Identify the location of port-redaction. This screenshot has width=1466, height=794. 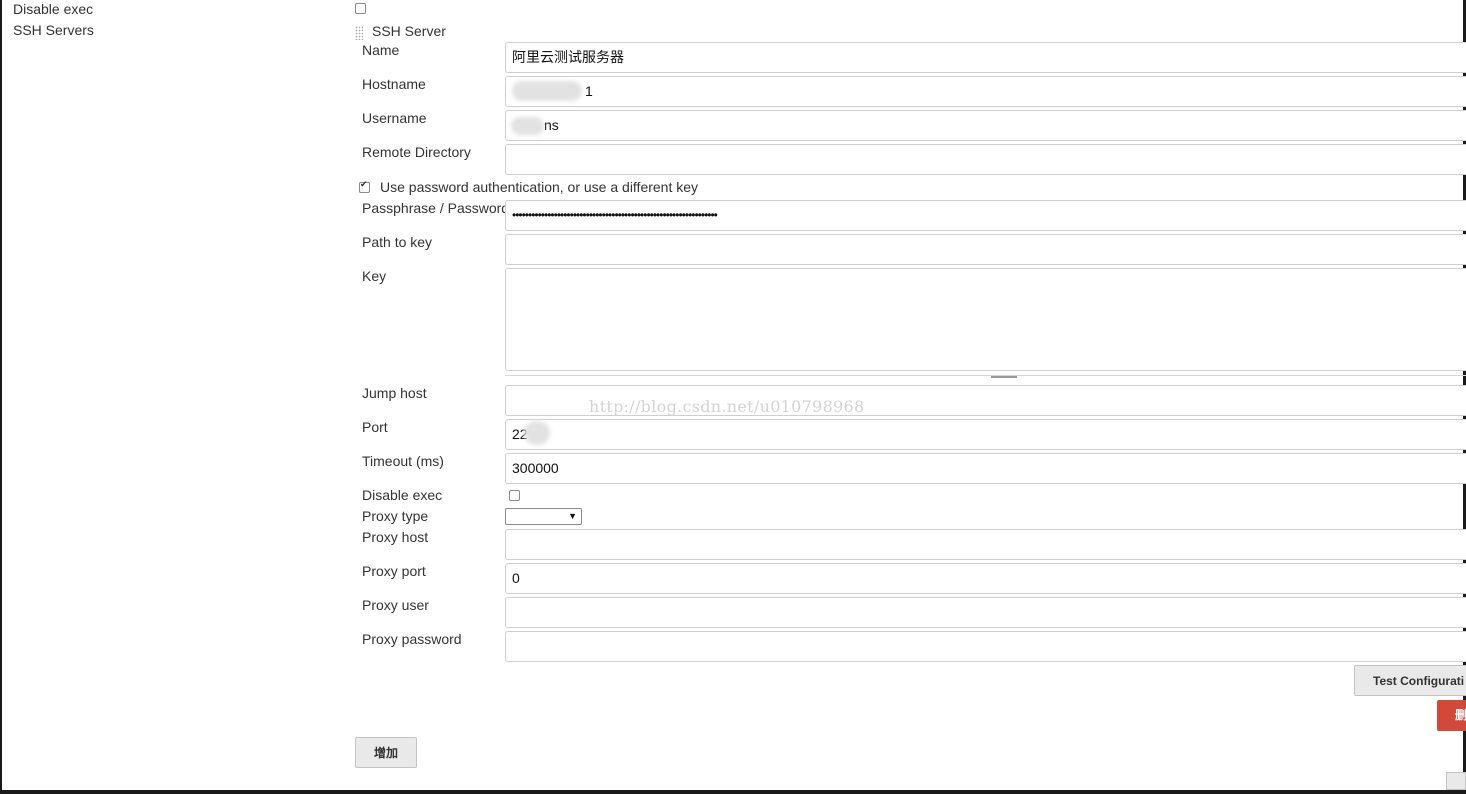
(537, 433).